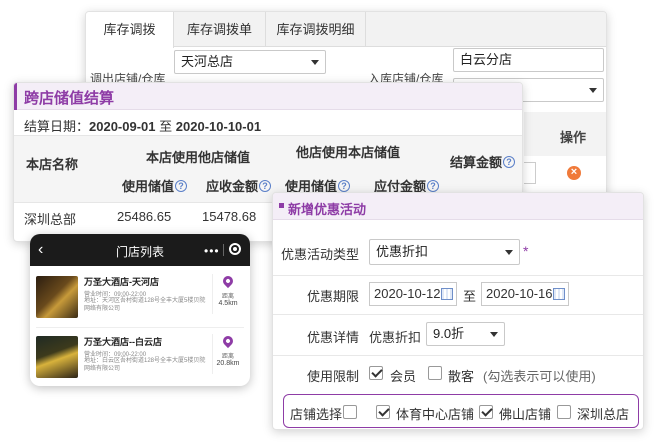 The width and height of the screenshot is (663, 446). What do you see at coordinates (50, 219) in the screenshot?
I see `row-store-name: 深圳总部` at bounding box center [50, 219].